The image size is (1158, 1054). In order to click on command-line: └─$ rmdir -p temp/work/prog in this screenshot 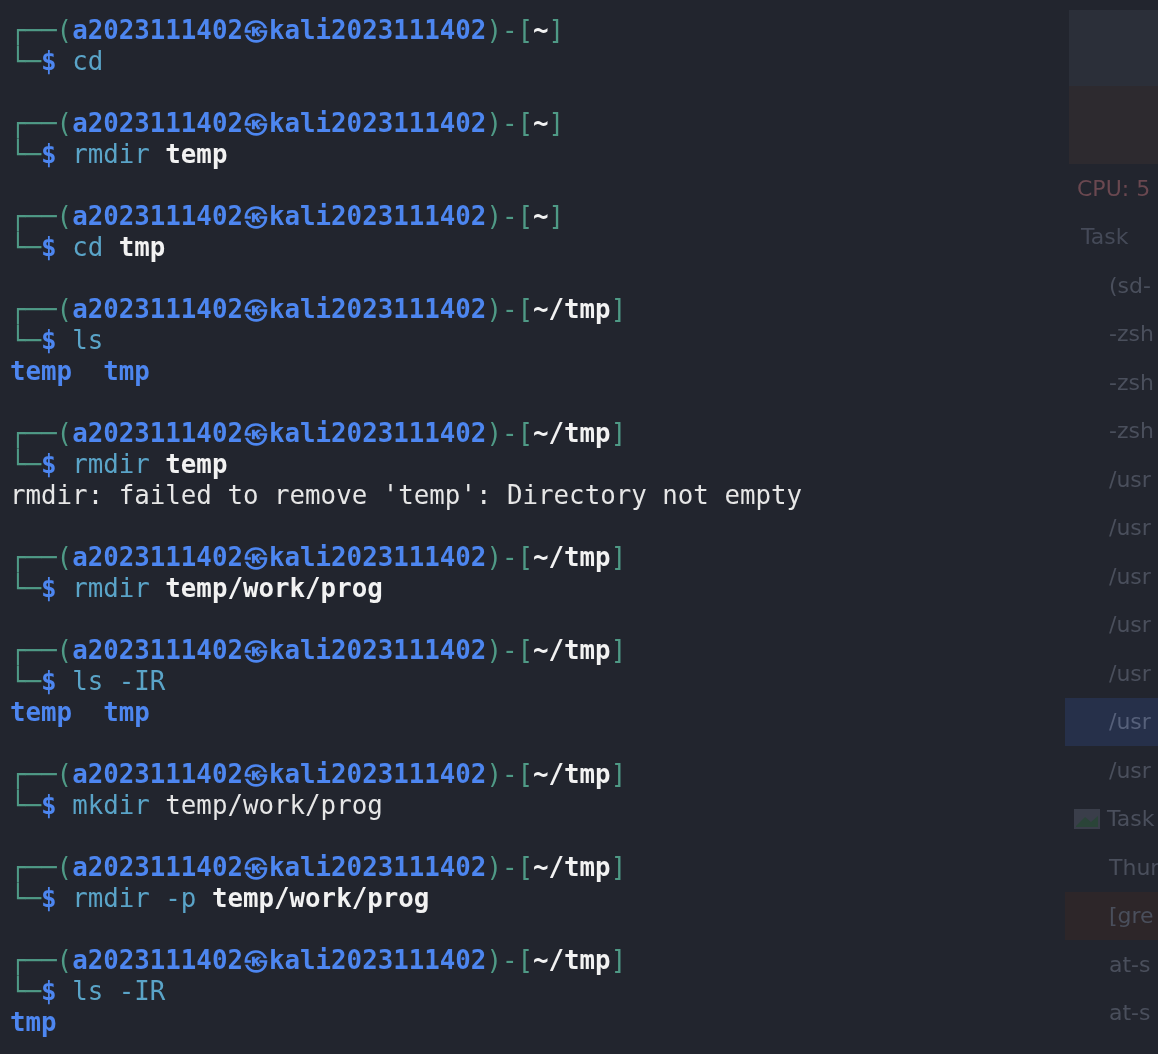, I will do `click(220, 898)`.